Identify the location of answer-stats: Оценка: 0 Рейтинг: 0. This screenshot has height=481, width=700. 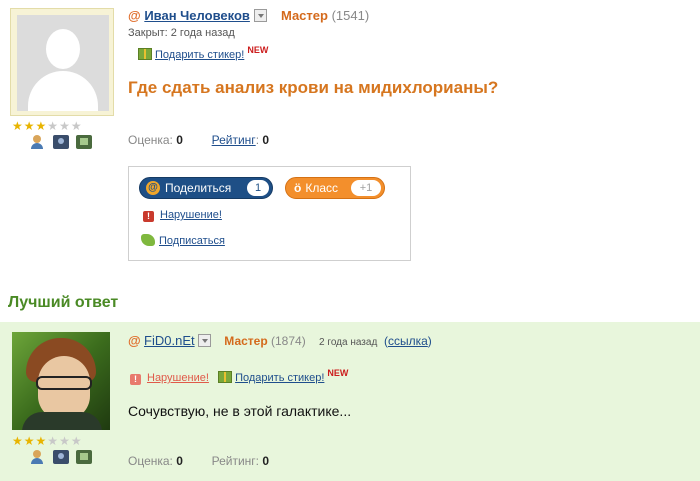
(198, 461).